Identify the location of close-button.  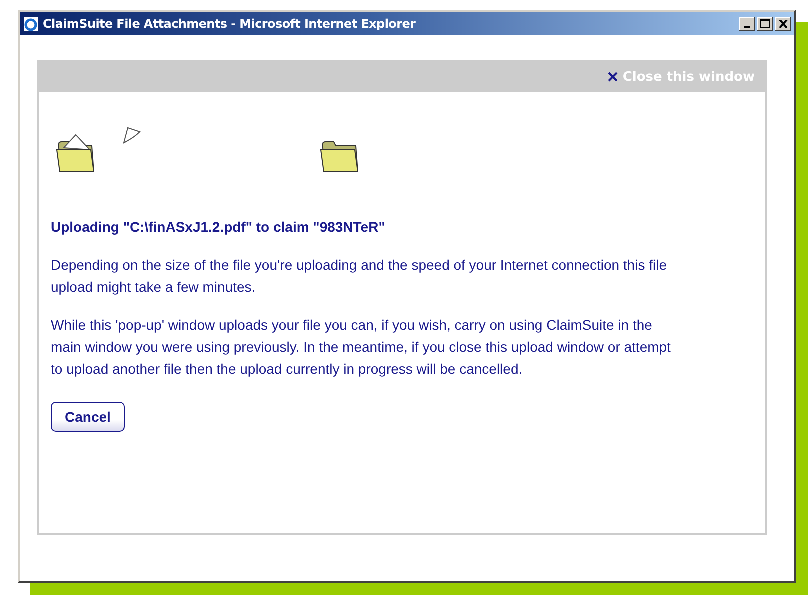
(783, 23).